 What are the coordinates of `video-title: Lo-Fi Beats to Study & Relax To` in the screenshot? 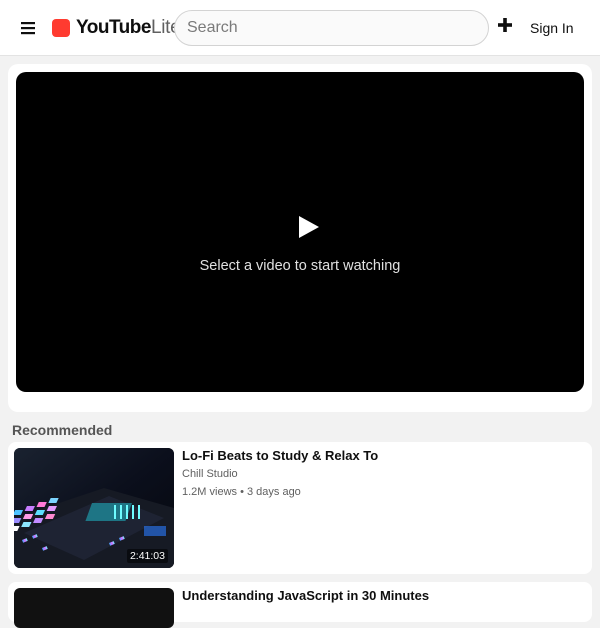 It's located at (382, 455).